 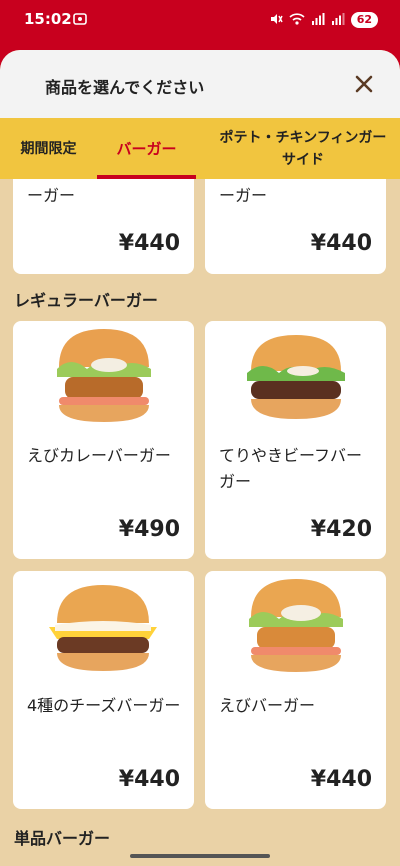 What do you see at coordinates (267, 705) in the screenshot?
I see `product-name: えびバーガー` at bounding box center [267, 705].